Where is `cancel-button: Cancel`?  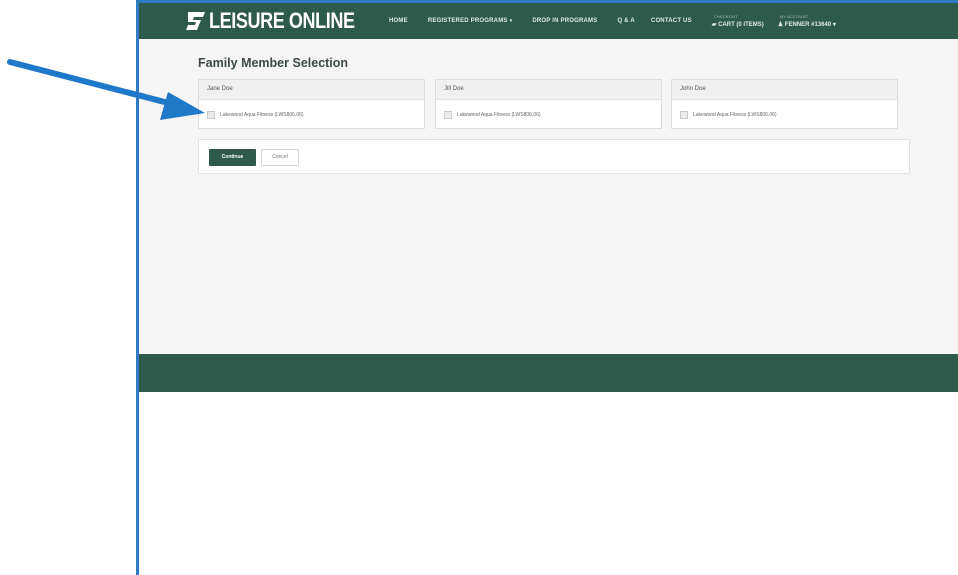
cancel-button: Cancel is located at coordinates (280, 157).